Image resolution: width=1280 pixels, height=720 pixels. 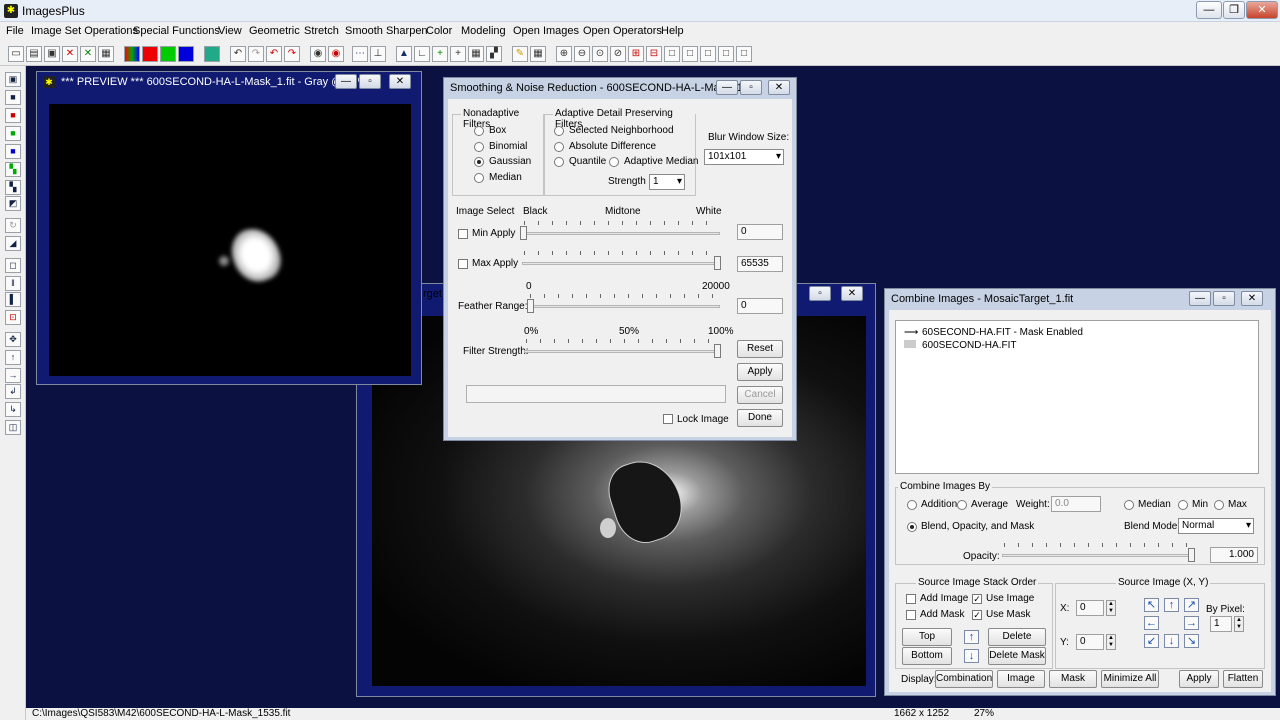 What do you see at coordinates (476, 54) in the screenshot?
I see `grid-icon: ▦` at bounding box center [476, 54].